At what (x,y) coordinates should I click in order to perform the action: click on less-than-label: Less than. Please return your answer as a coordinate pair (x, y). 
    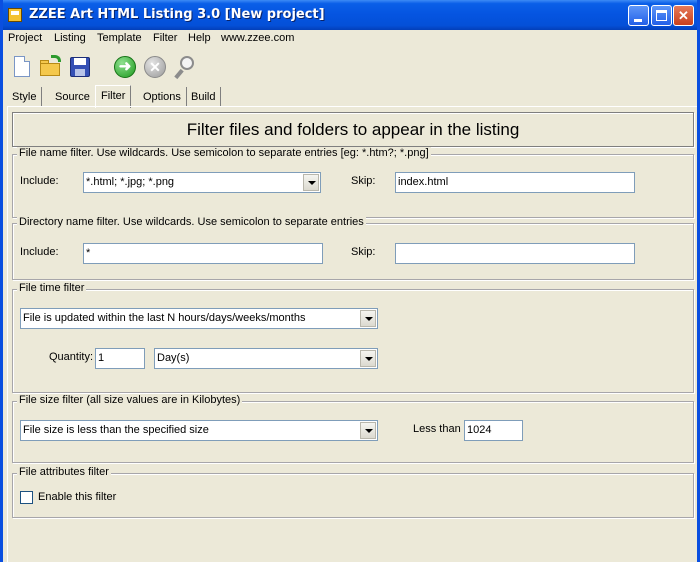
    Looking at the image, I should click on (437, 429).